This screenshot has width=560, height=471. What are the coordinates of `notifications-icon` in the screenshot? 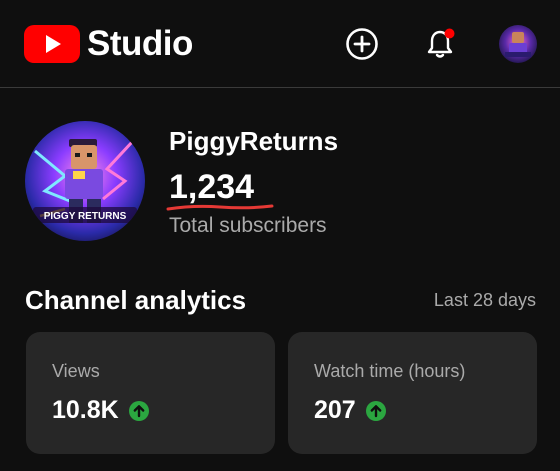 It's located at (440, 44).